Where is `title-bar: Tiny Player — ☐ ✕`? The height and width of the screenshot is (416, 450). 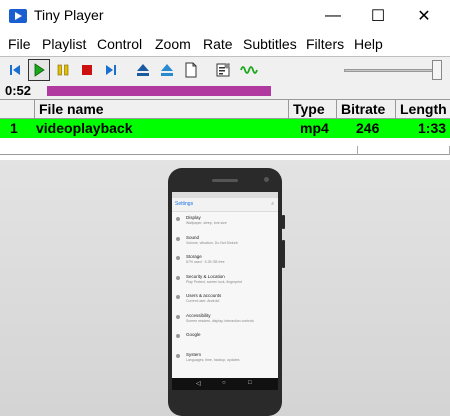
title-bar: Tiny Player — ☐ ✕ is located at coordinates (225, 16).